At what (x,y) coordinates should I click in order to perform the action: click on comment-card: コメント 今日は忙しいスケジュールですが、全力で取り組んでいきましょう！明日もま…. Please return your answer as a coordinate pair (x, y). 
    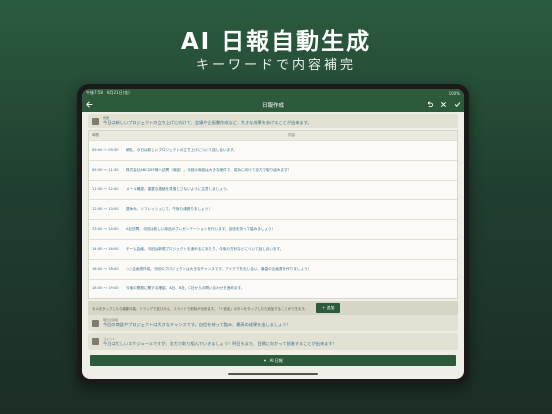
    Looking at the image, I should click on (273, 342).